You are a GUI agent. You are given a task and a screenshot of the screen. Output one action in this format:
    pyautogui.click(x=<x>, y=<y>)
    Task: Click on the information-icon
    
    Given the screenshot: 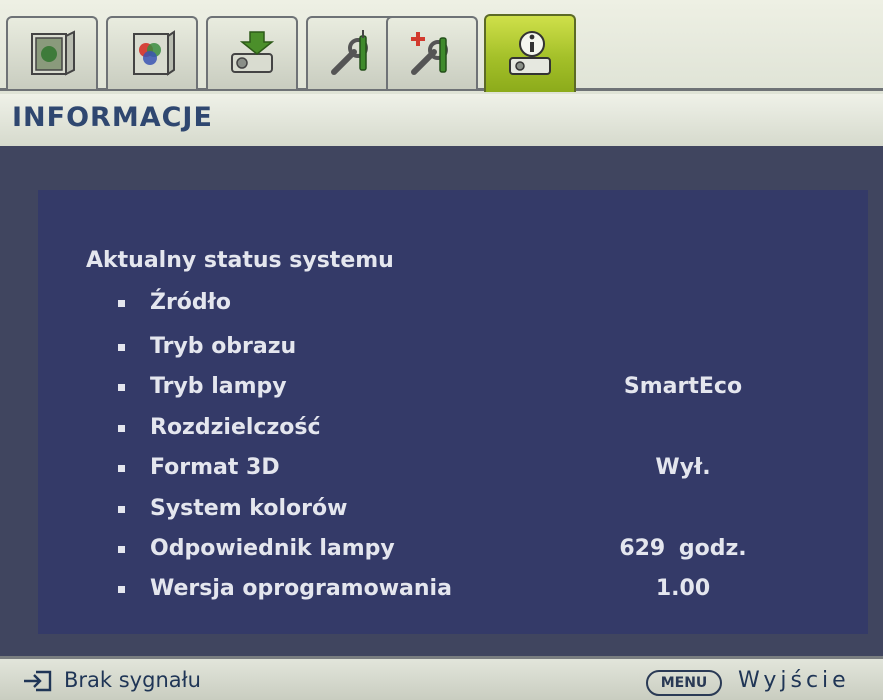 What is the action you would take?
    pyautogui.click(x=530, y=53)
    